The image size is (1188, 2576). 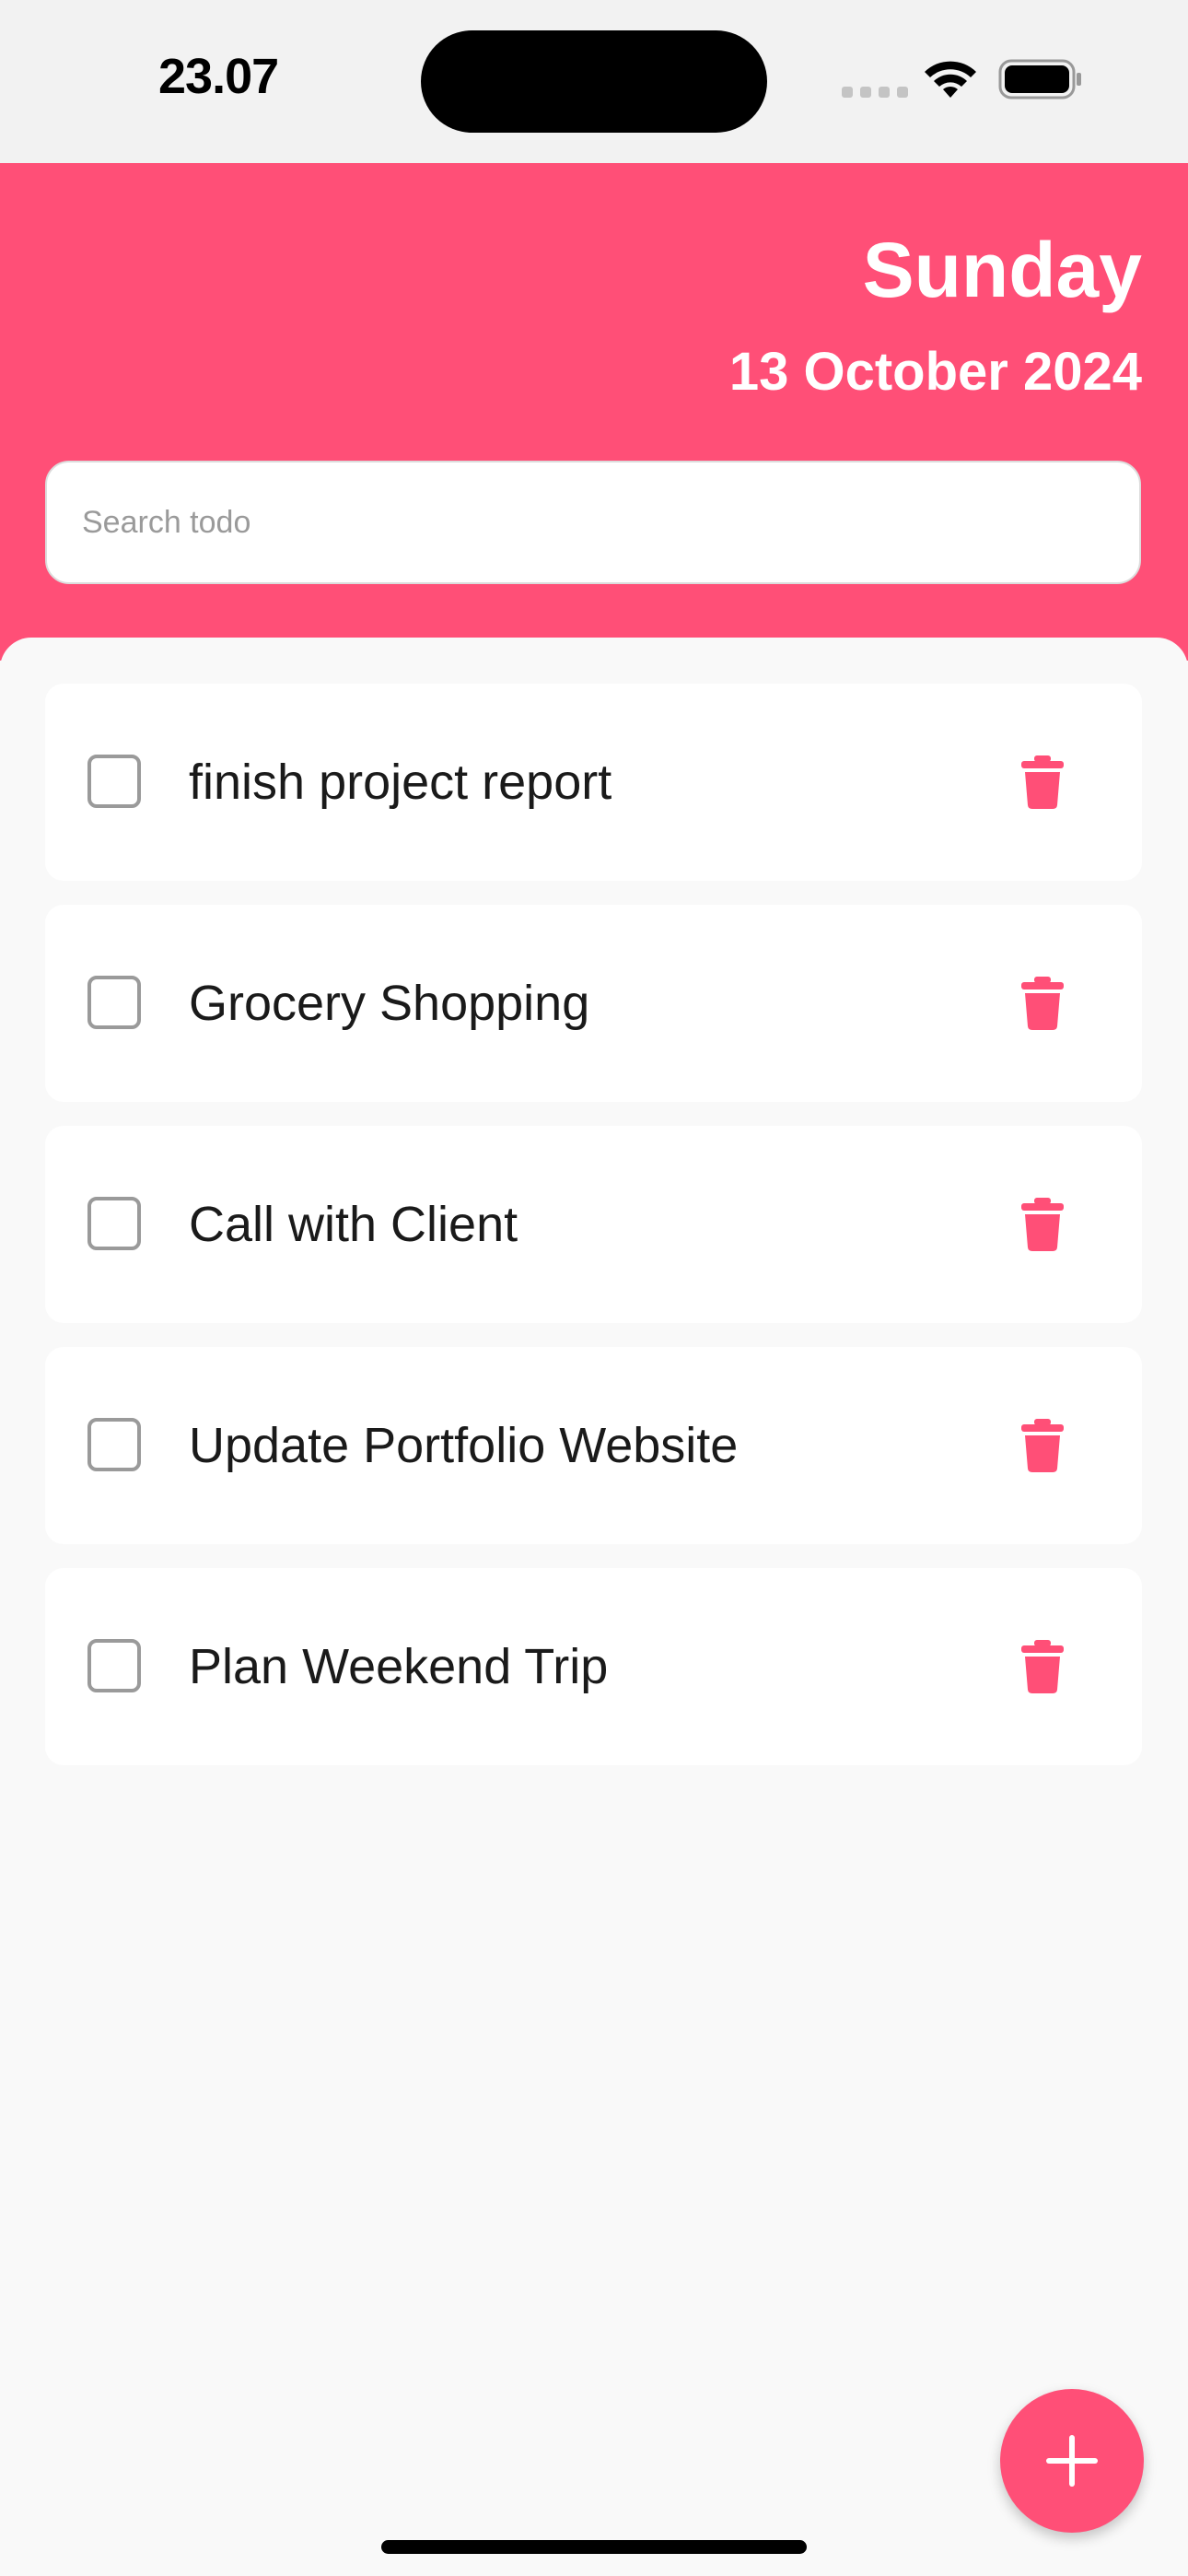 I want to click on add-todo-button, so click(x=1072, y=2461).